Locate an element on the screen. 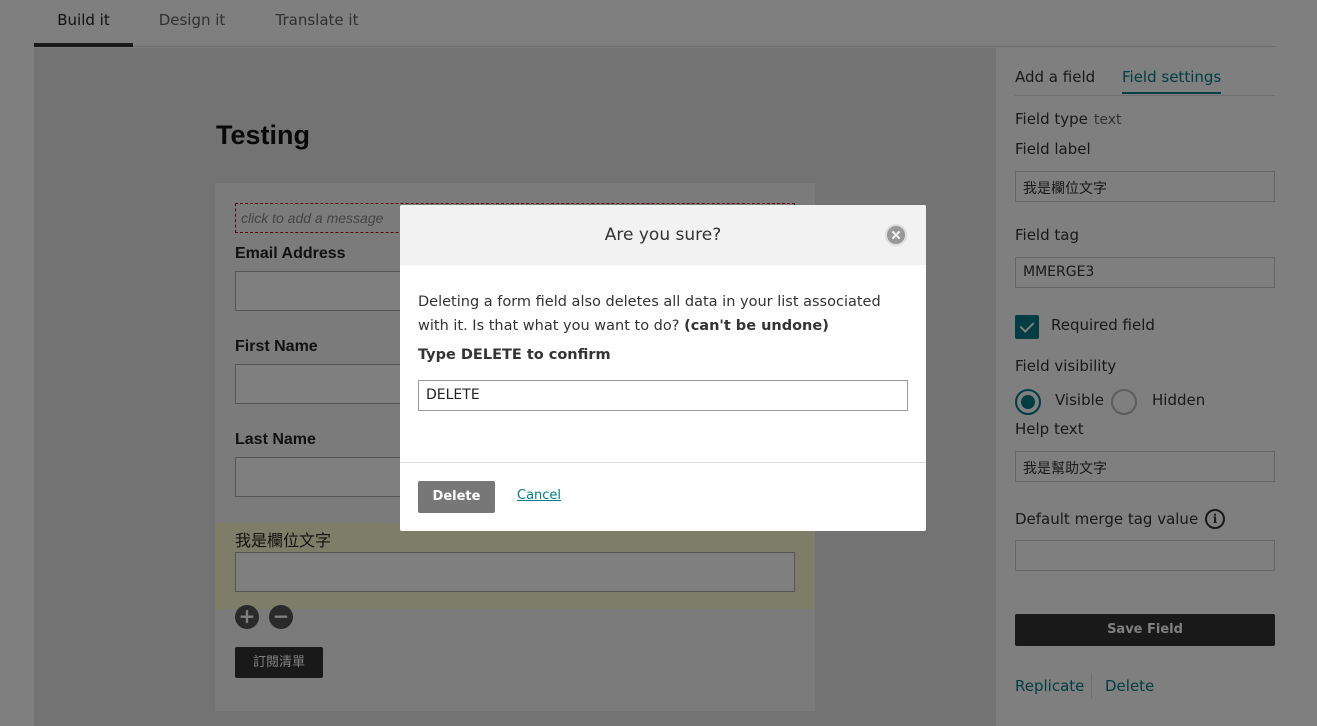 This screenshot has height=726, width=1317. modal-title: Are you sure? is located at coordinates (663, 235).